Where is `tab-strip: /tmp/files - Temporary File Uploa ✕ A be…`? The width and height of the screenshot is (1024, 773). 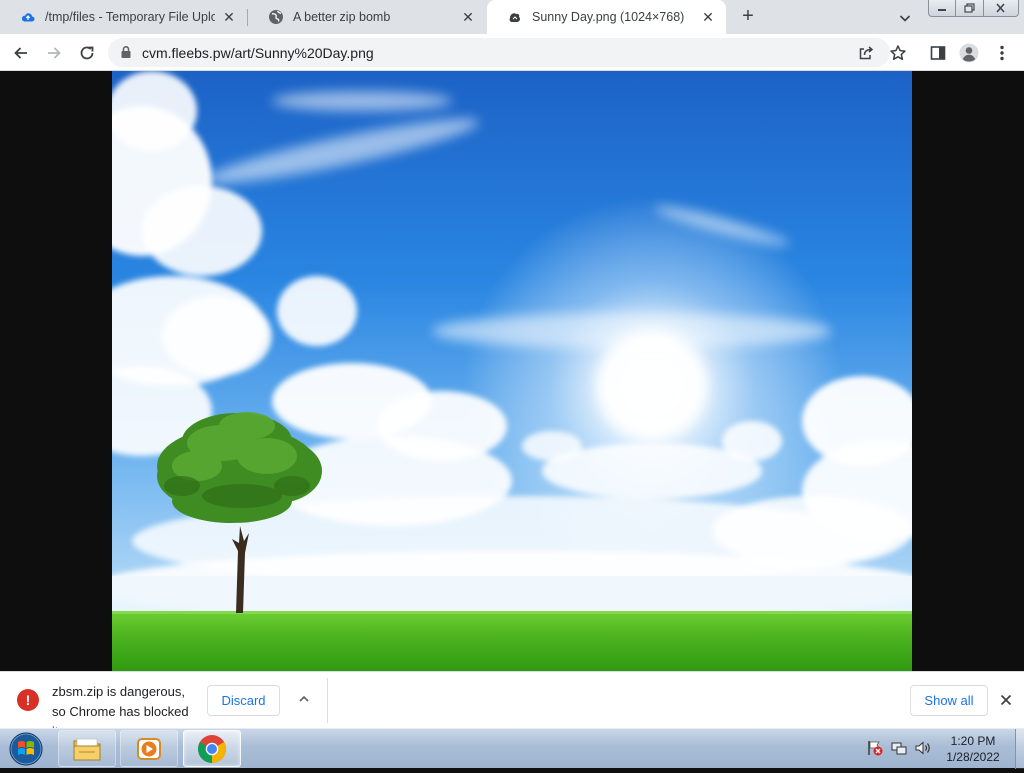
tab-strip: /tmp/files - Temporary File Uploa ✕ A be… is located at coordinates (512, 17).